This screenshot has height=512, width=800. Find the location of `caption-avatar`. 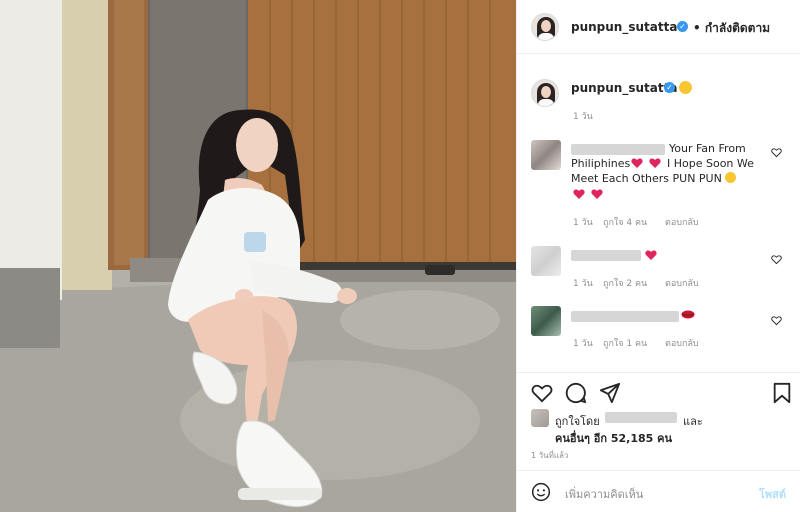

caption-avatar is located at coordinates (545, 93).